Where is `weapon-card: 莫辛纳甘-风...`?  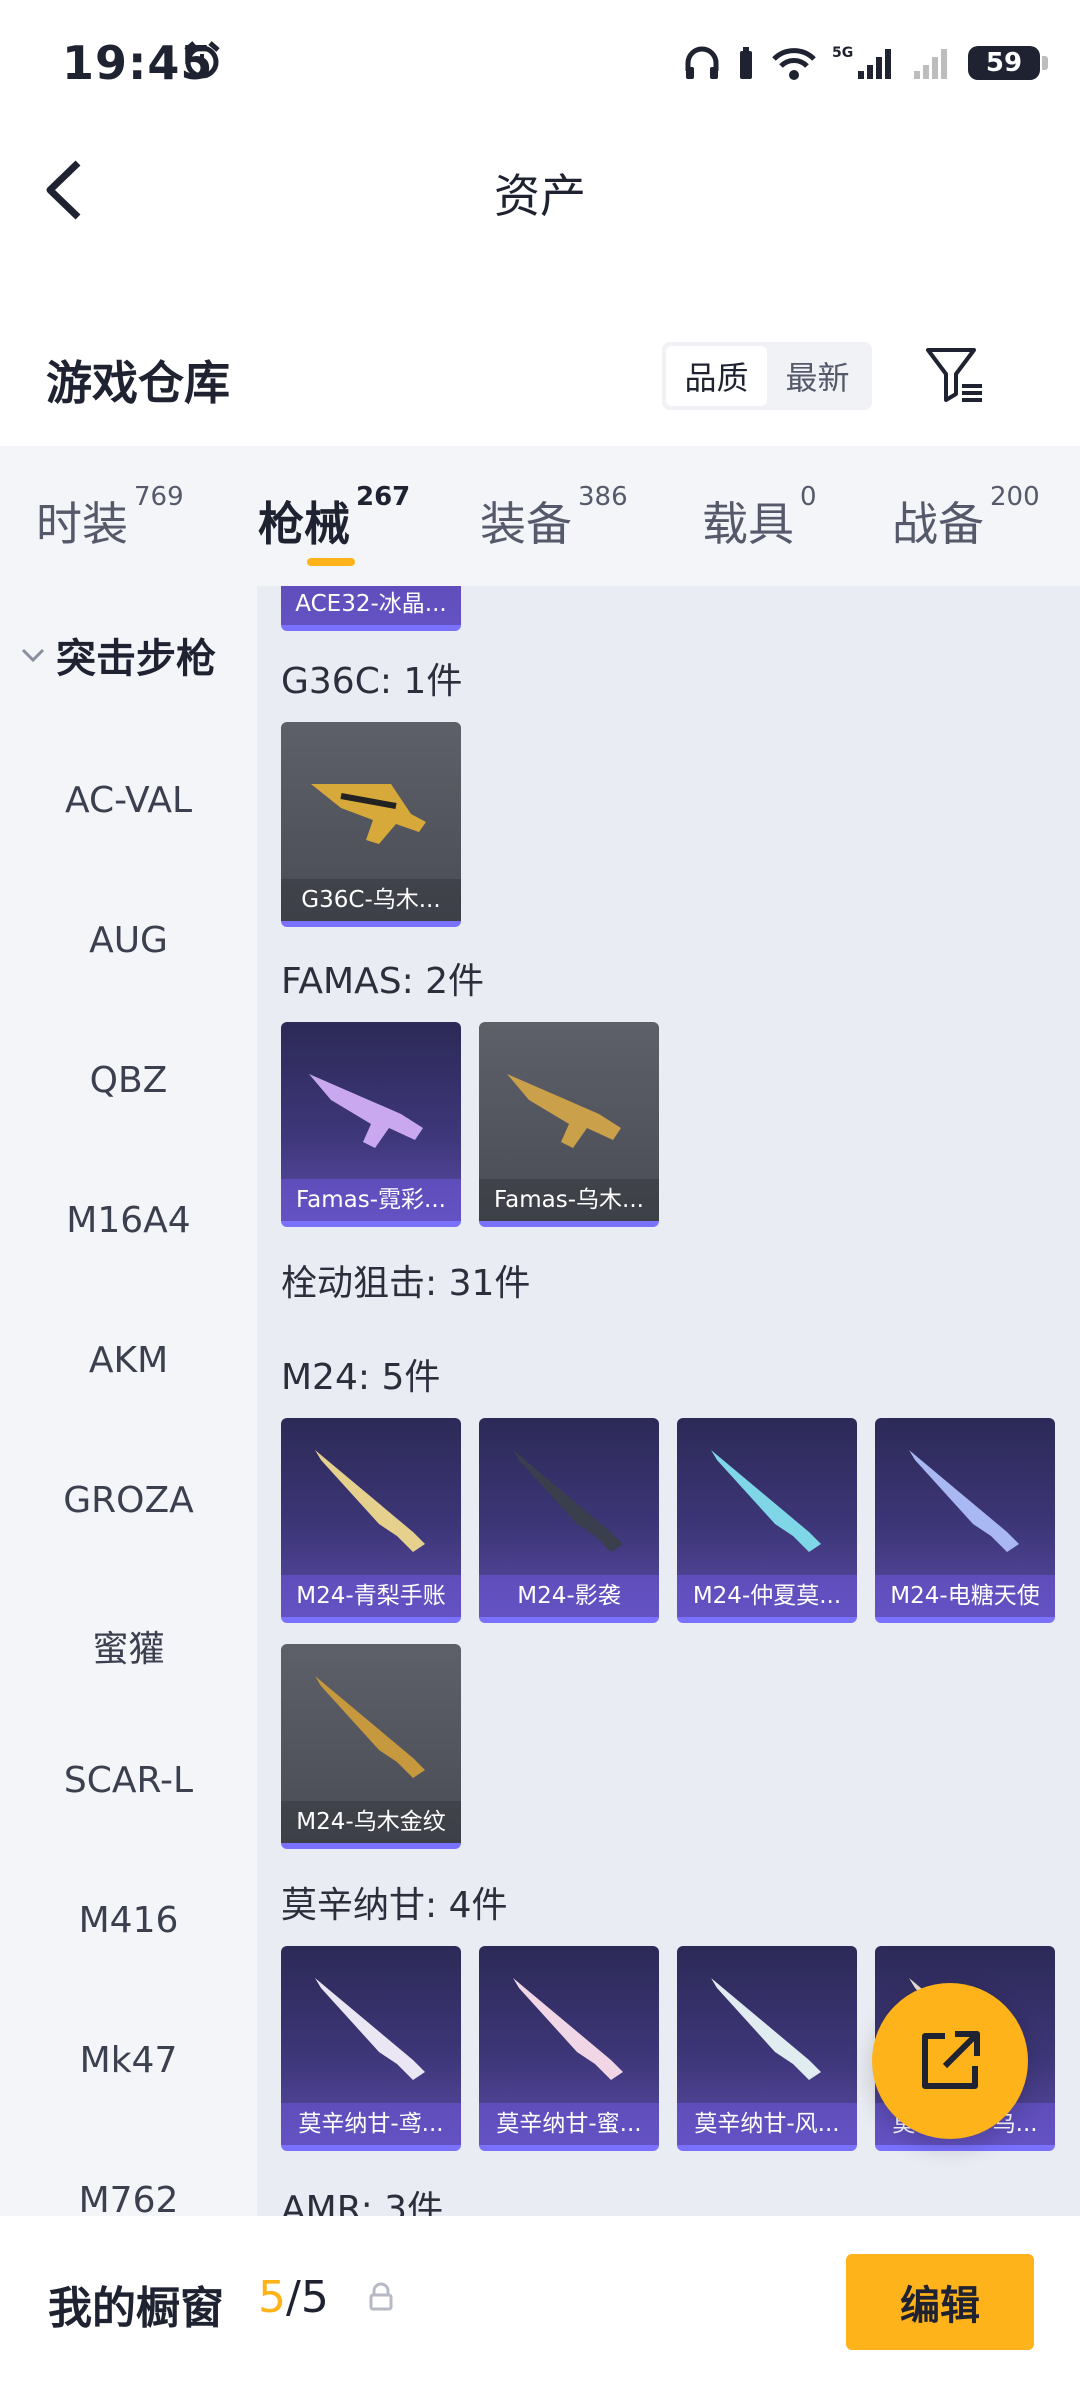 weapon-card: 莫辛纳甘-风... is located at coordinates (767, 2048).